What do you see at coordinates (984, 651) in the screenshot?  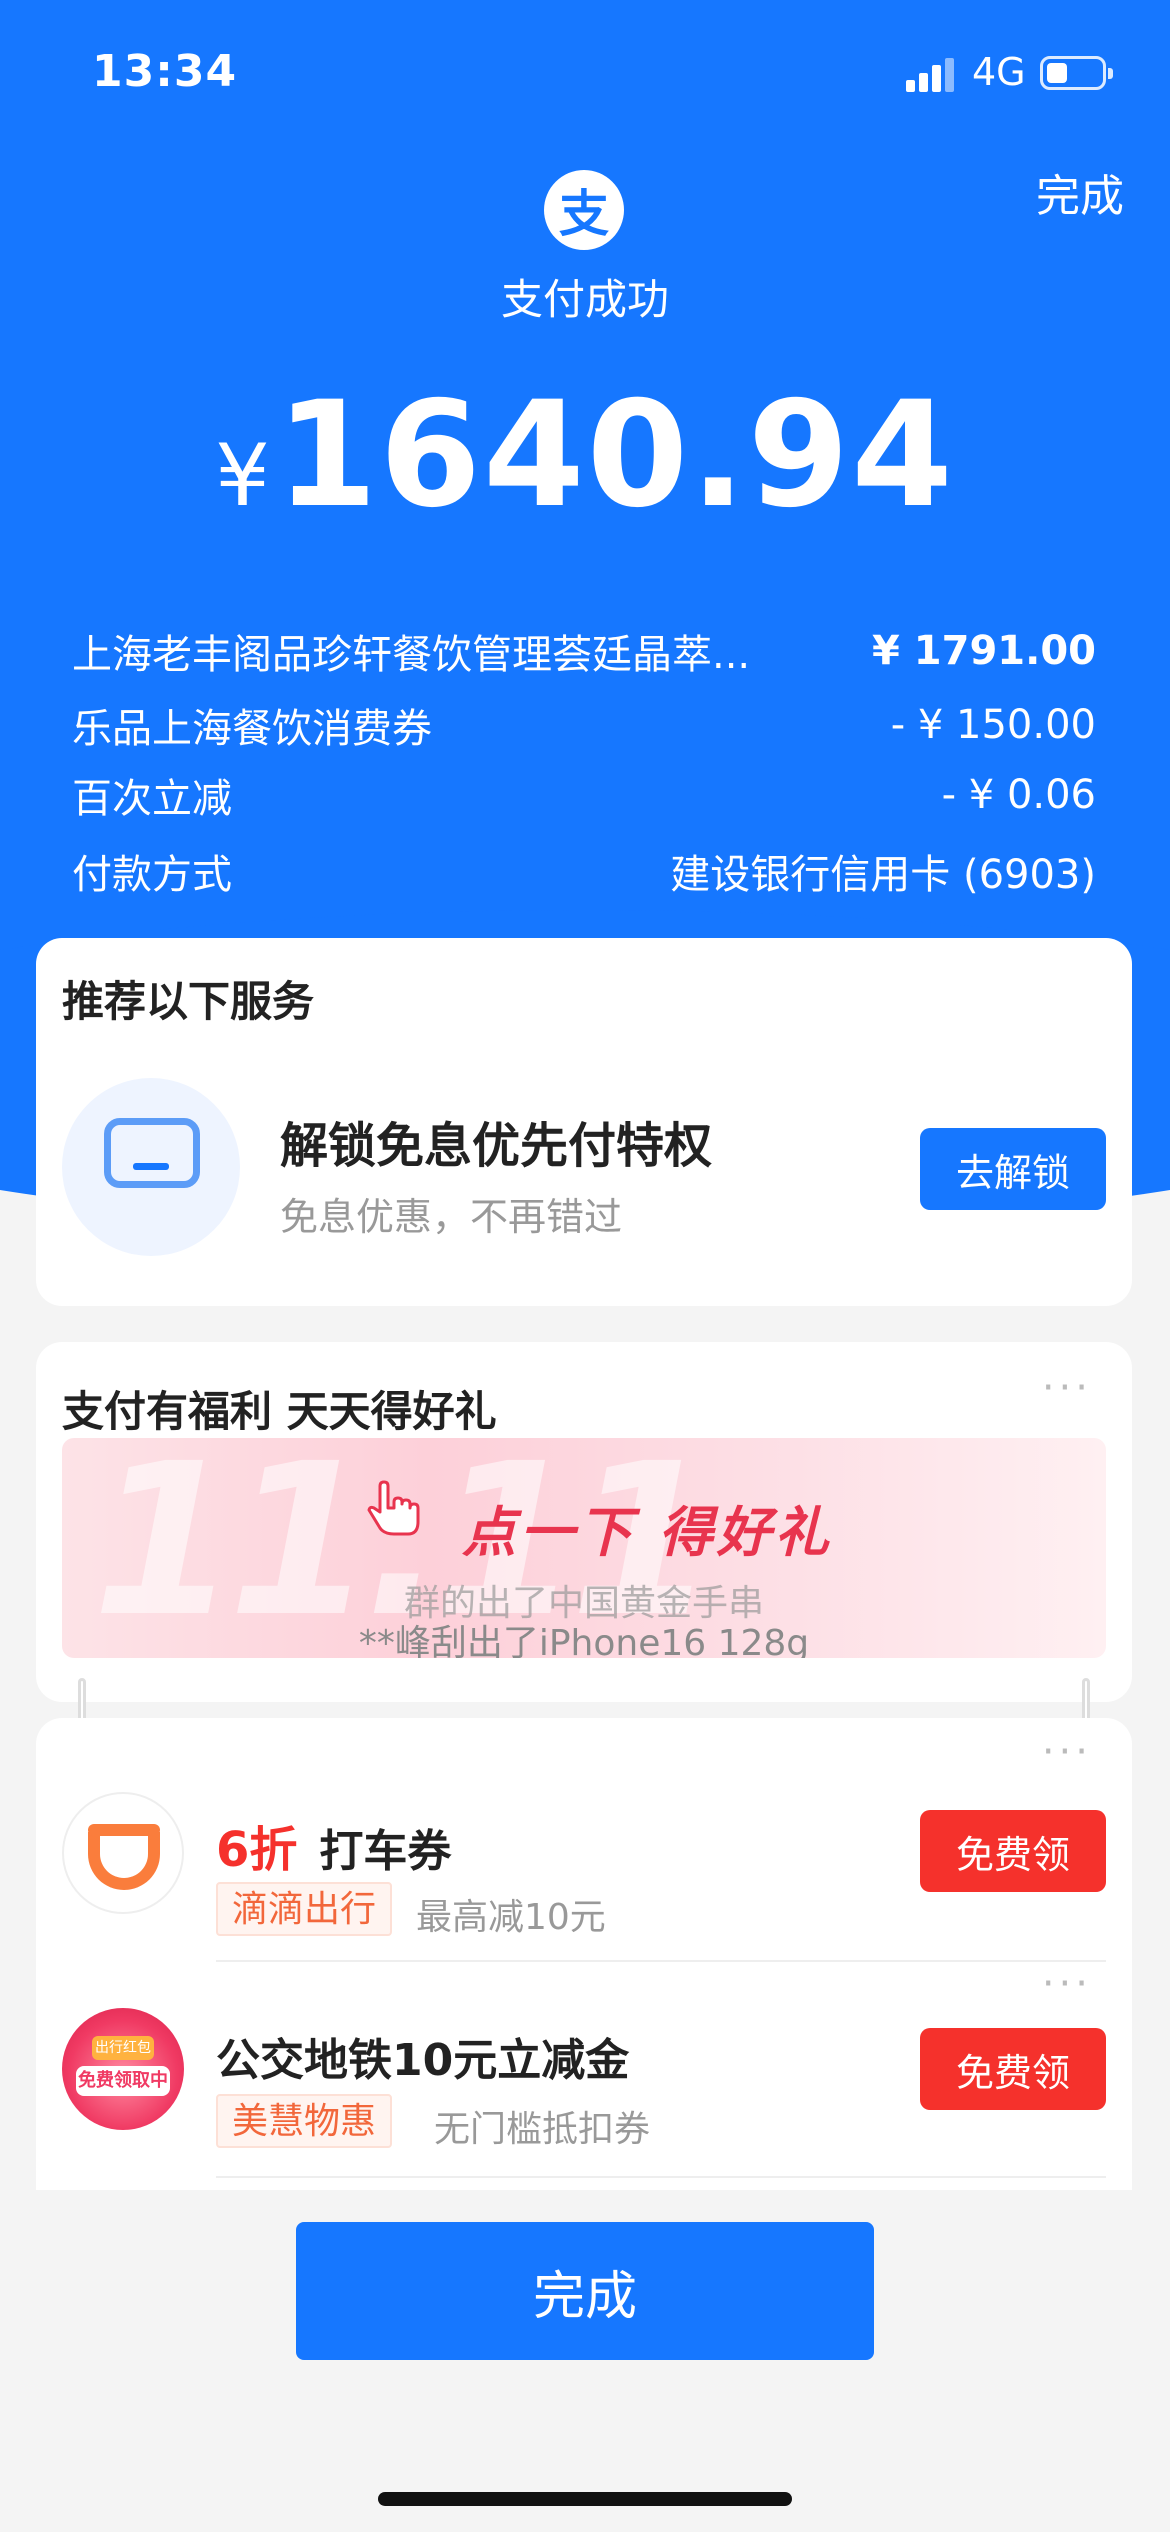 I see `detail-value: ¥ 1791.00` at bounding box center [984, 651].